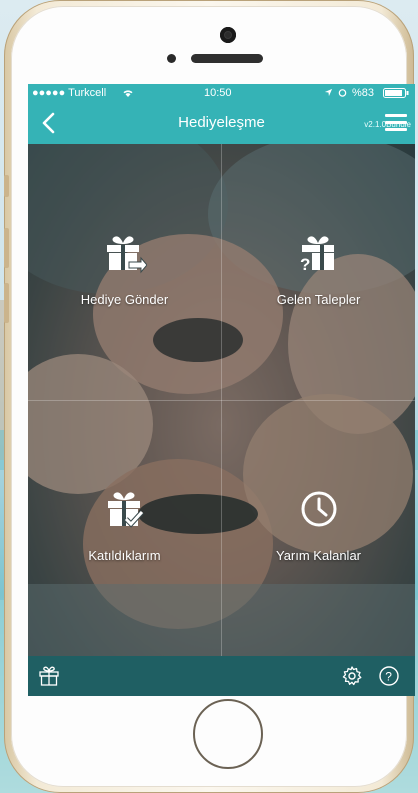 The image size is (418, 793). I want to click on earpiece-speaker, so click(227, 58).